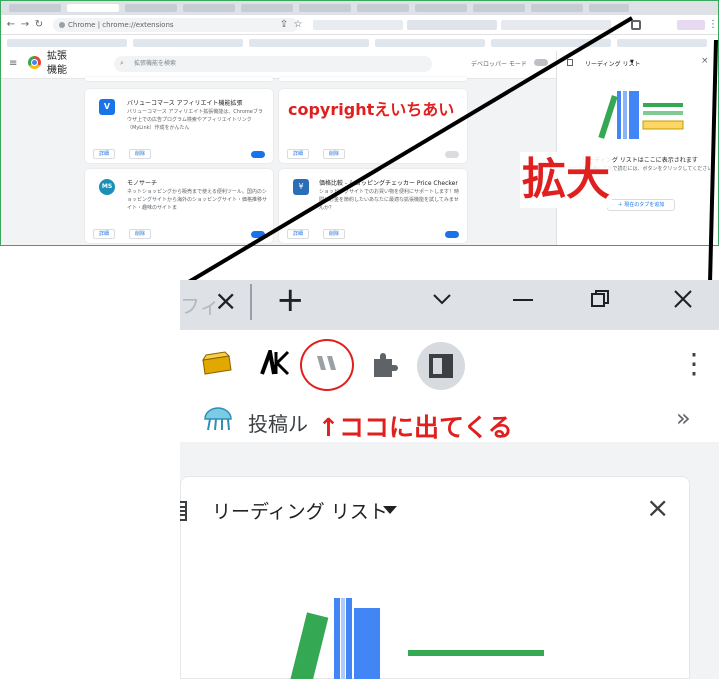 Image resolution: width=719 pixels, height=679 pixels. What do you see at coordinates (384, 364) in the screenshot?
I see `extensions-puzzle-icon` at bounding box center [384, 364].